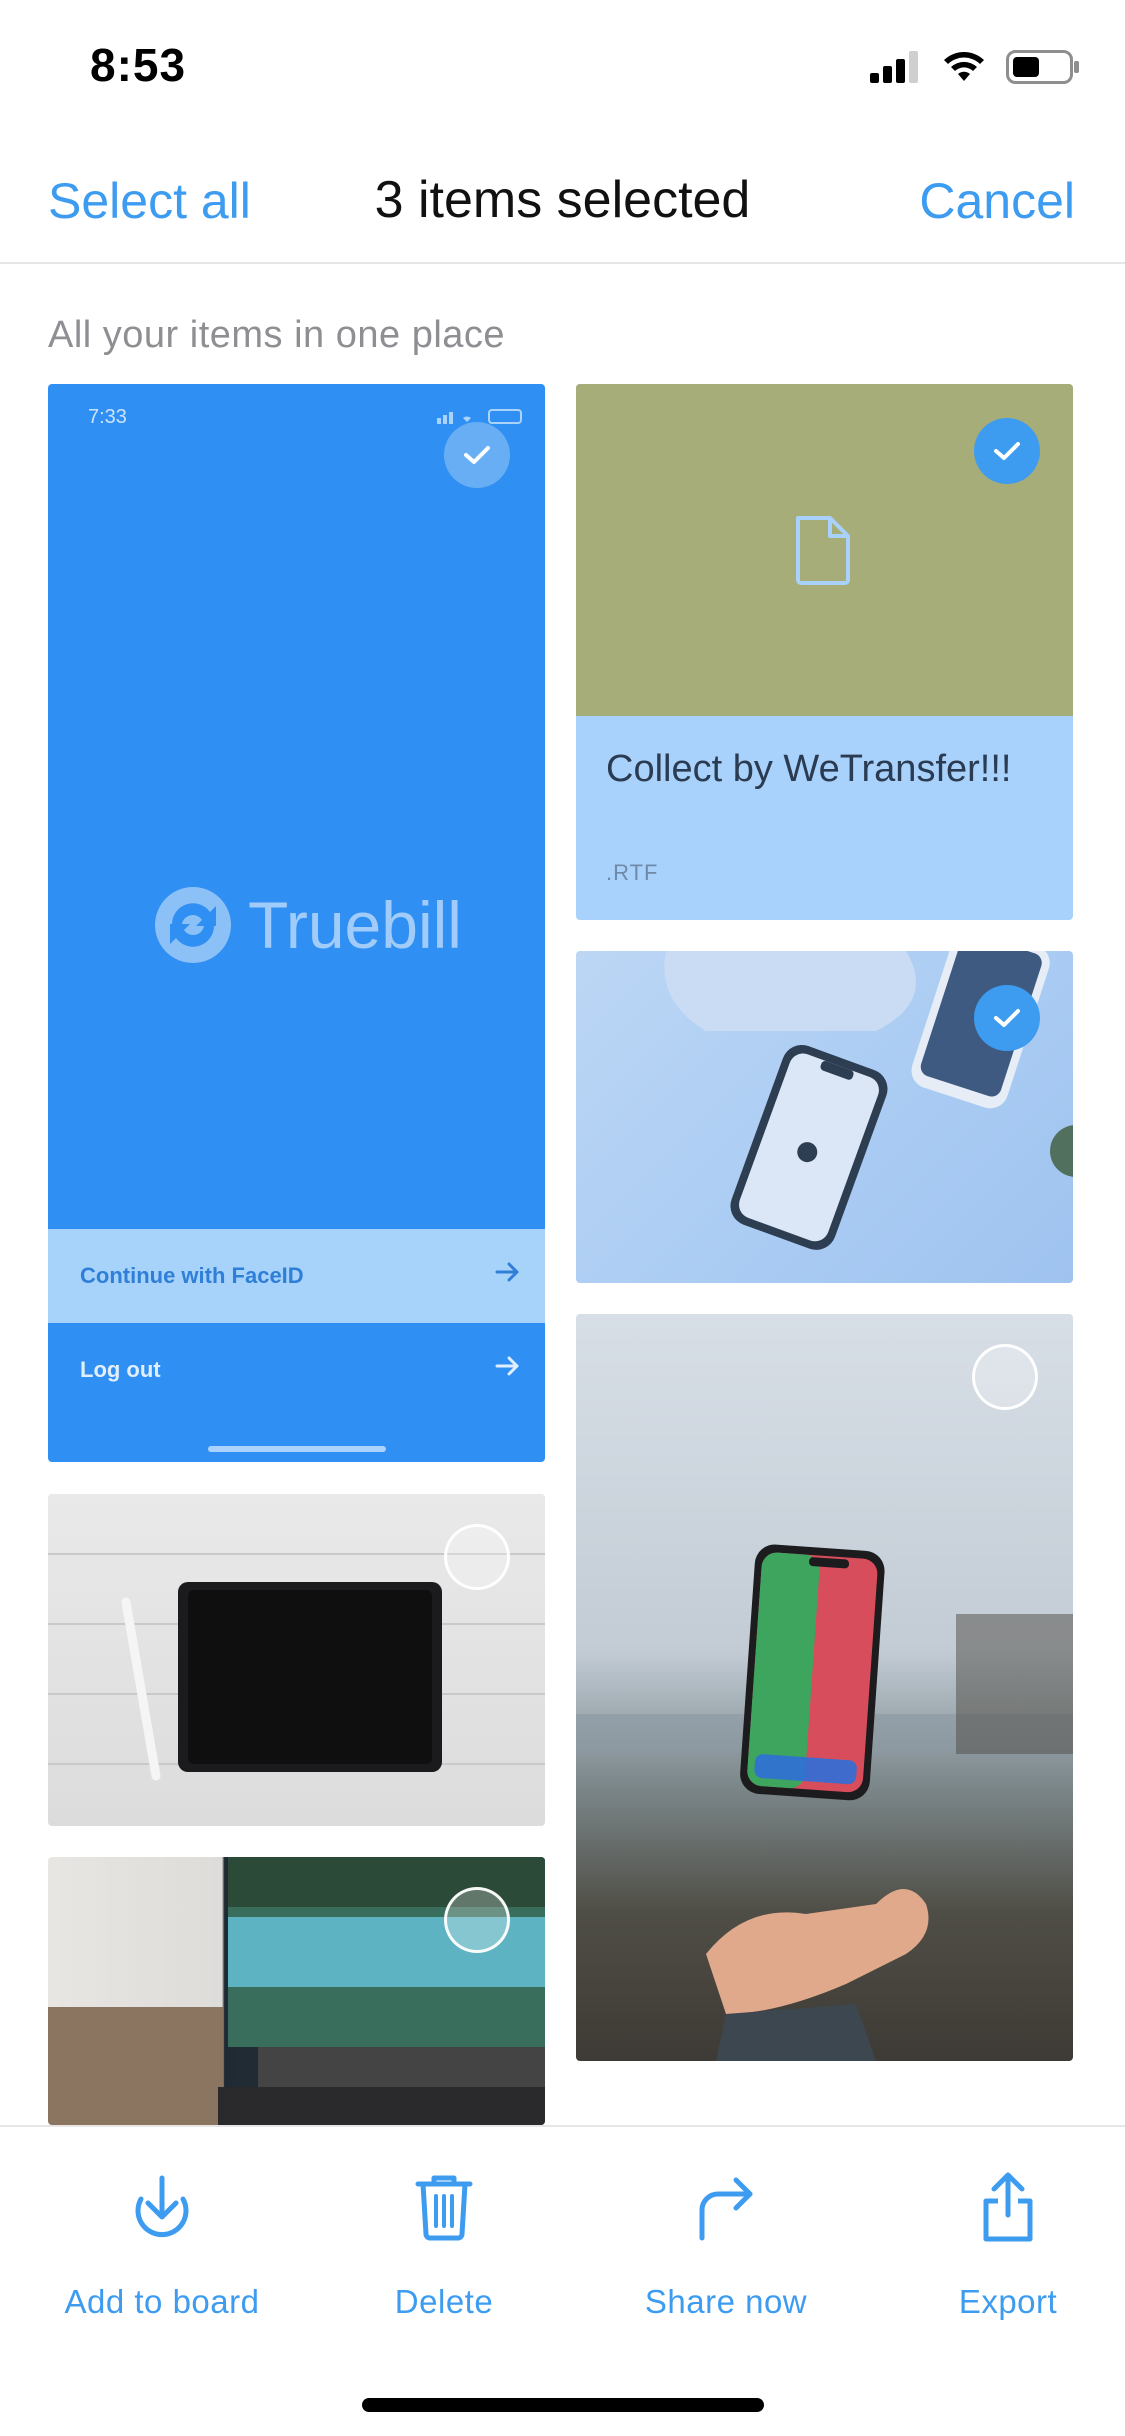  What do you see at coordinates (162, 2244) in the screenshot?
I see `add-to-board-button: Add to board` at bounding box center [162, 2244].